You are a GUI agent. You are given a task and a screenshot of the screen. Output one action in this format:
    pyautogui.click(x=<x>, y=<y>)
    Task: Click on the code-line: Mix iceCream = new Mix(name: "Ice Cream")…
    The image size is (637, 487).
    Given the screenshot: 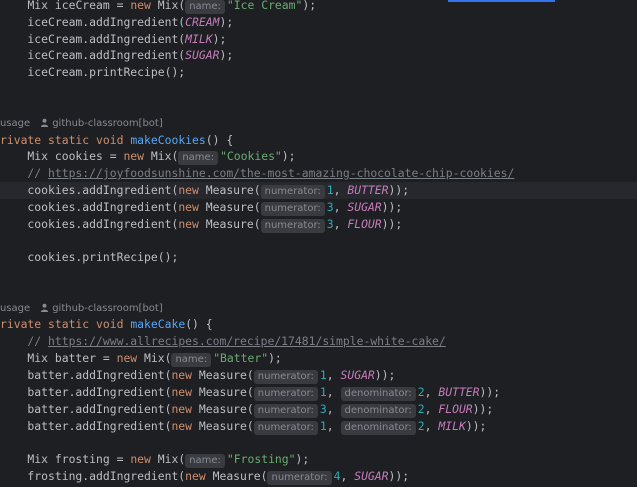 What is the action you would take?
    pyautogui.click(x=318, y=7)
    